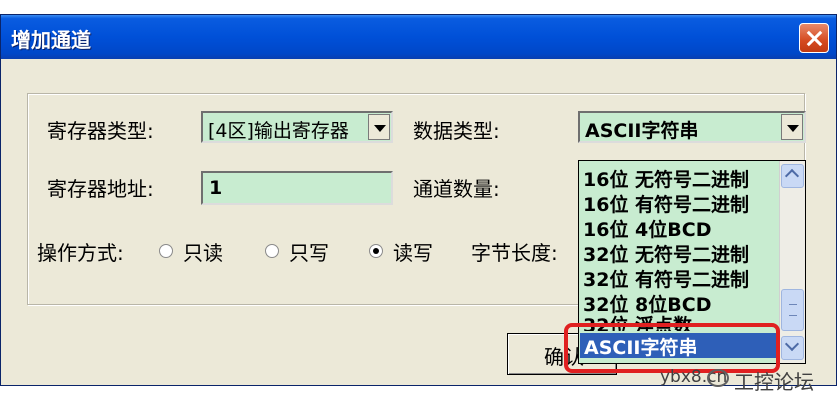 This screenshot has width=837, height=415. I want to click on register-address-label: 寄存器地址:, so click(100, 189).